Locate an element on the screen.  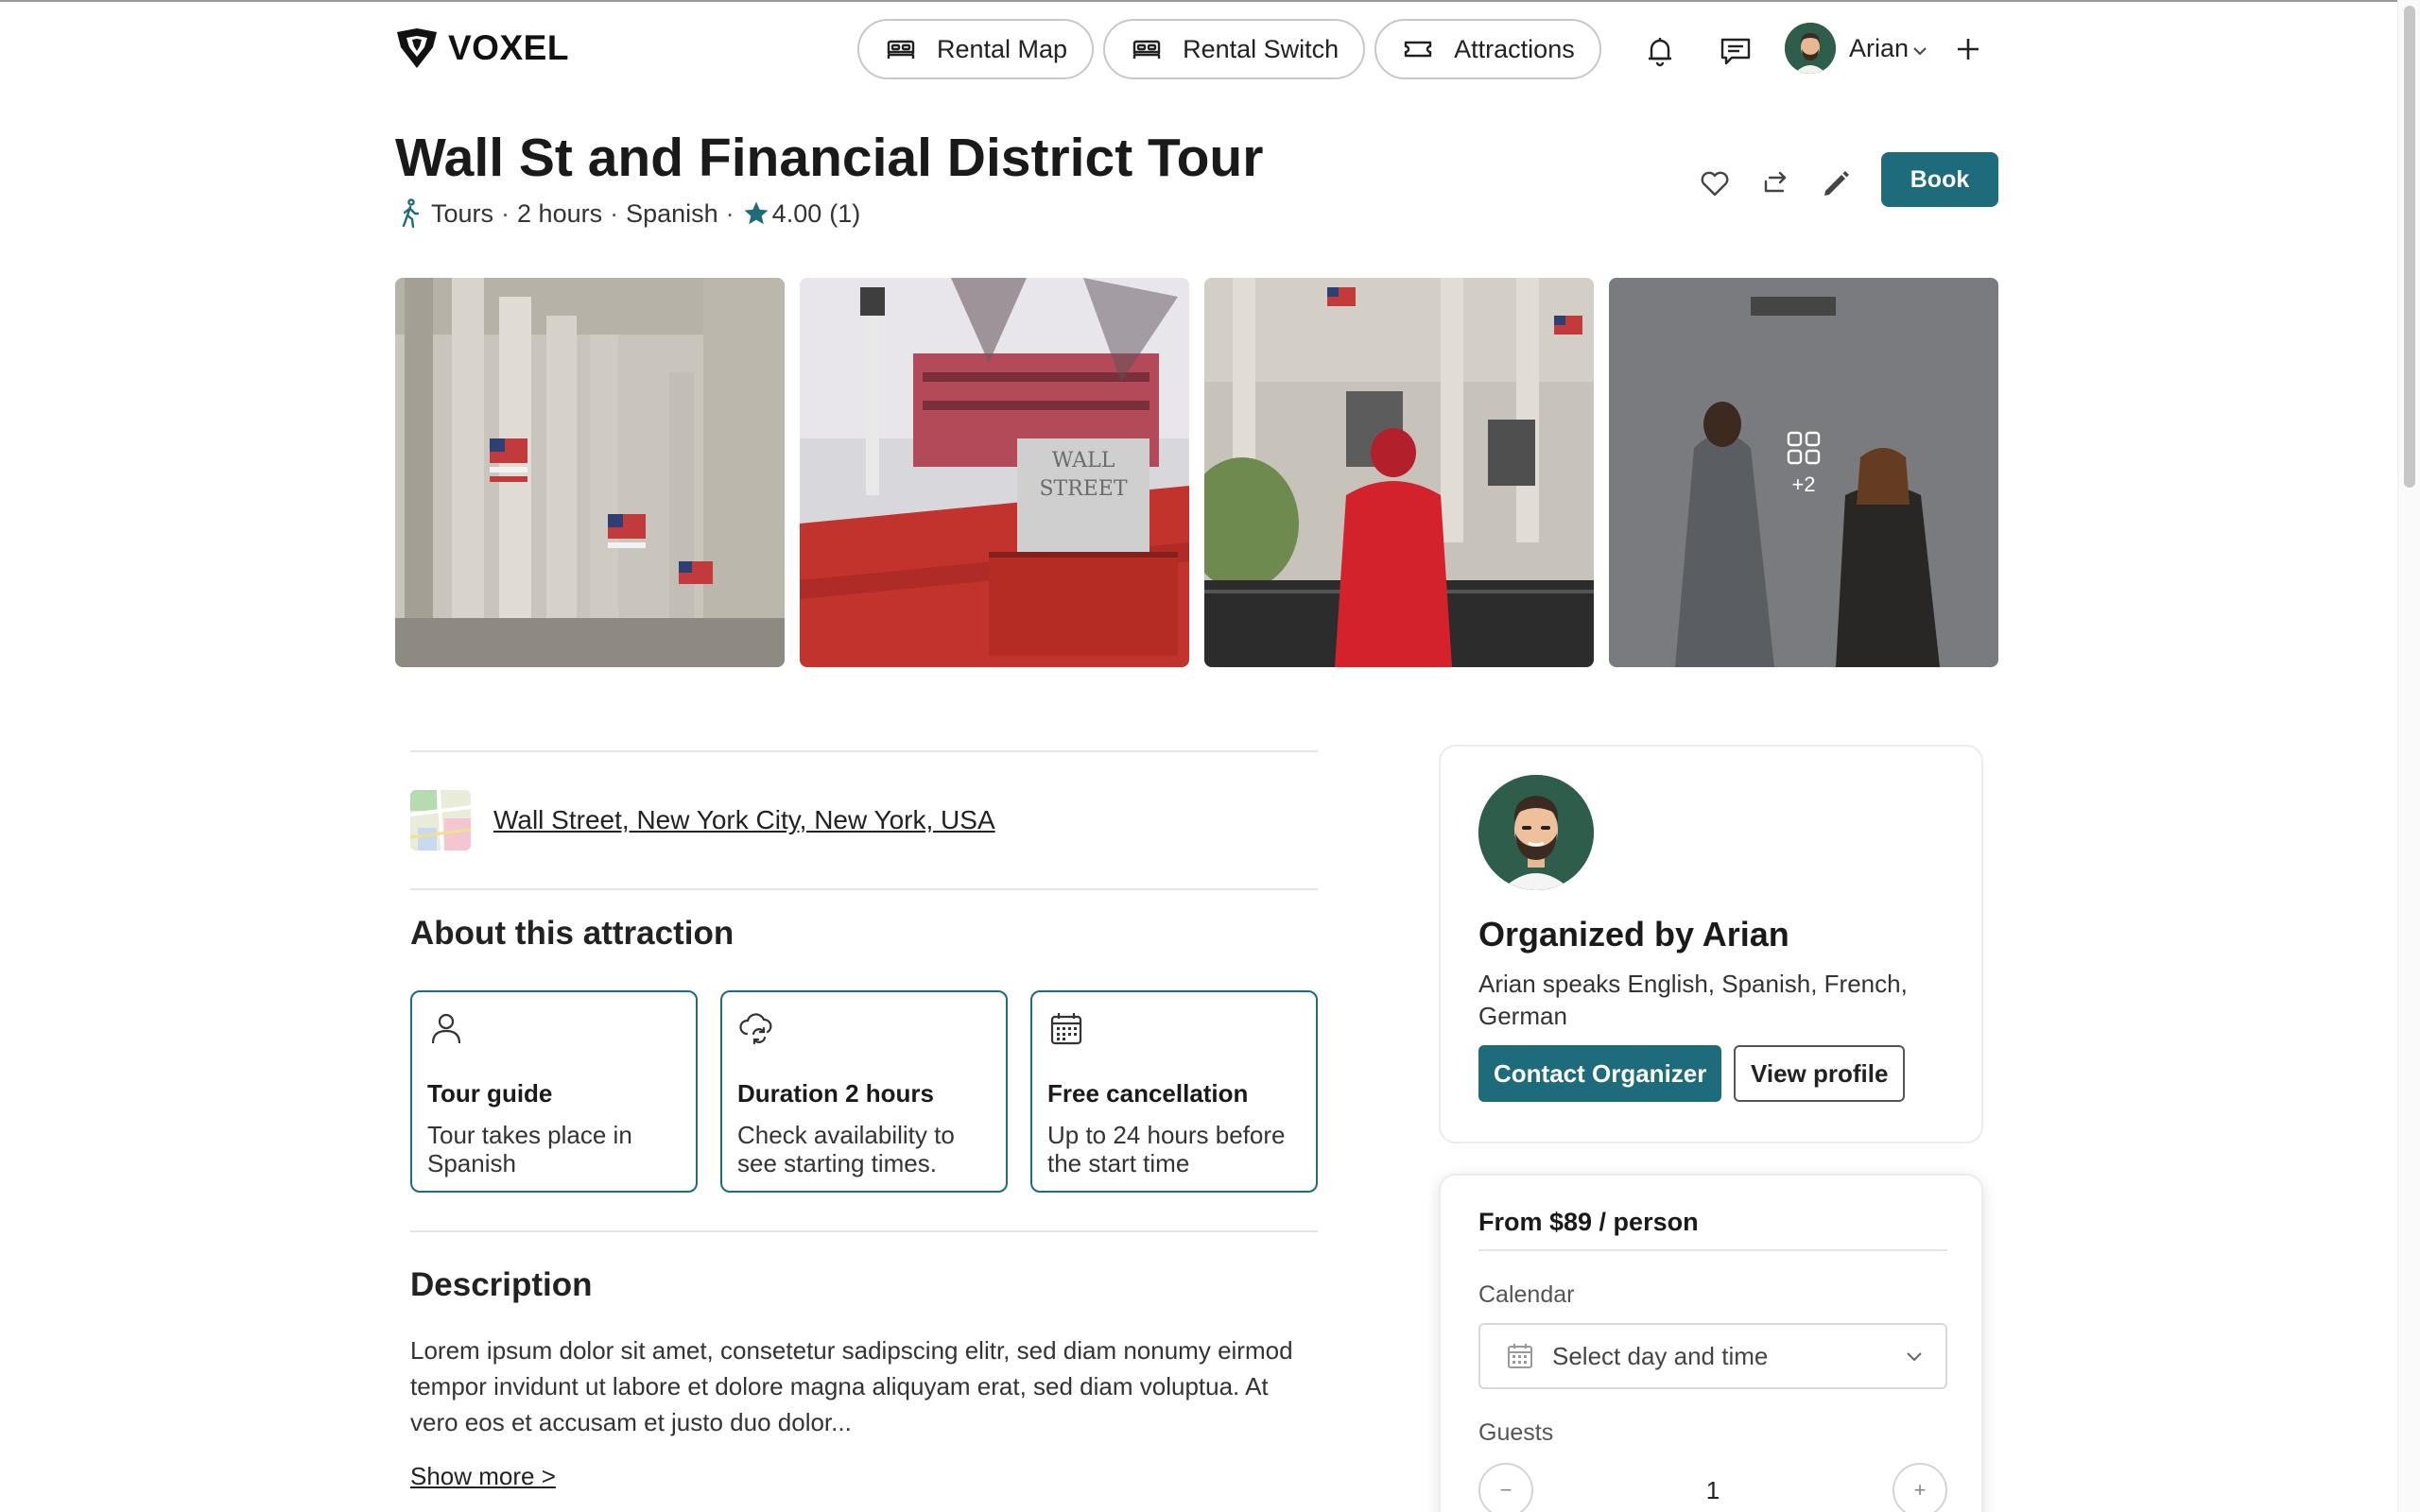
feature-card-desc: Up to 24 hours before the start time is located at coordinates (1167, 1149).